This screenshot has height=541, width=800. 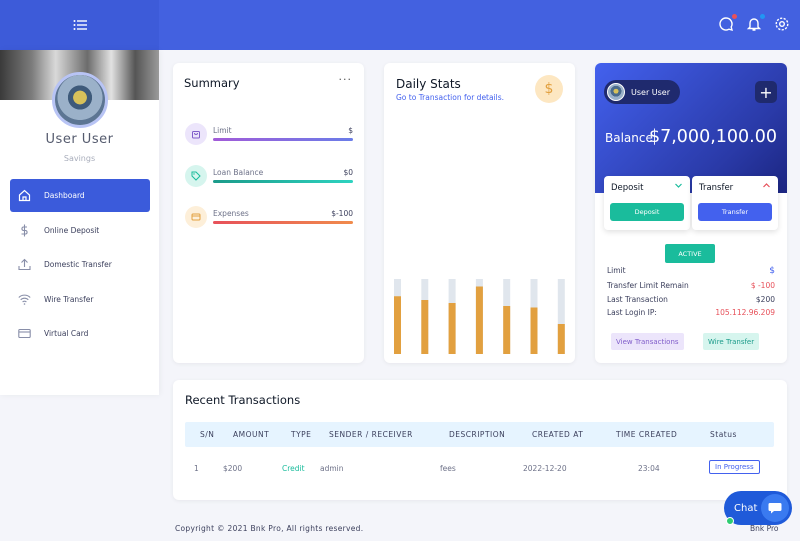 I want to click on sidebar-item-dashboard: Dashboard, so click(x=80, y=195).